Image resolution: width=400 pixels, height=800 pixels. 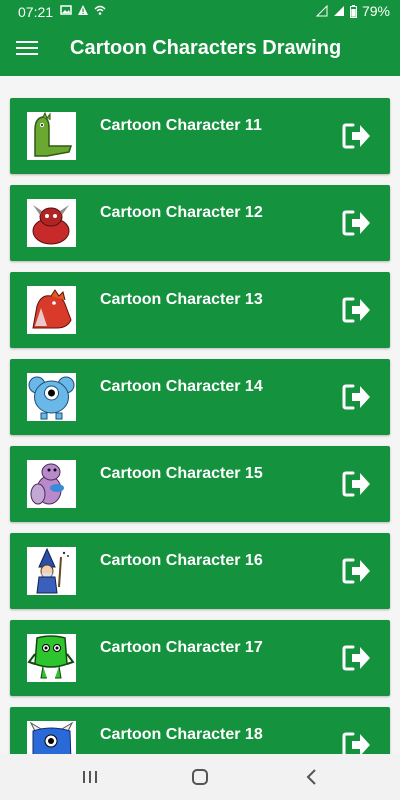 I want to click on list-item: Cartoon Character 17, so click(x=200, y=658).